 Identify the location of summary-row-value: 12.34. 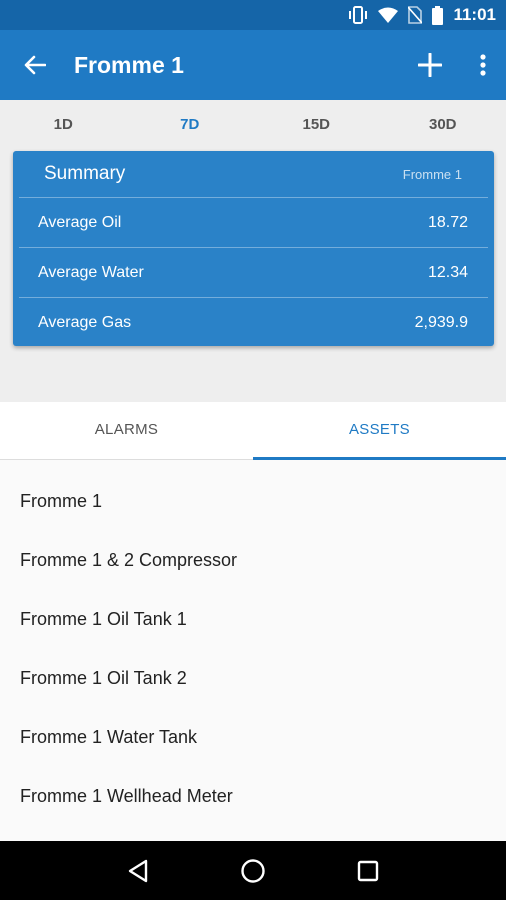
(447, 272).